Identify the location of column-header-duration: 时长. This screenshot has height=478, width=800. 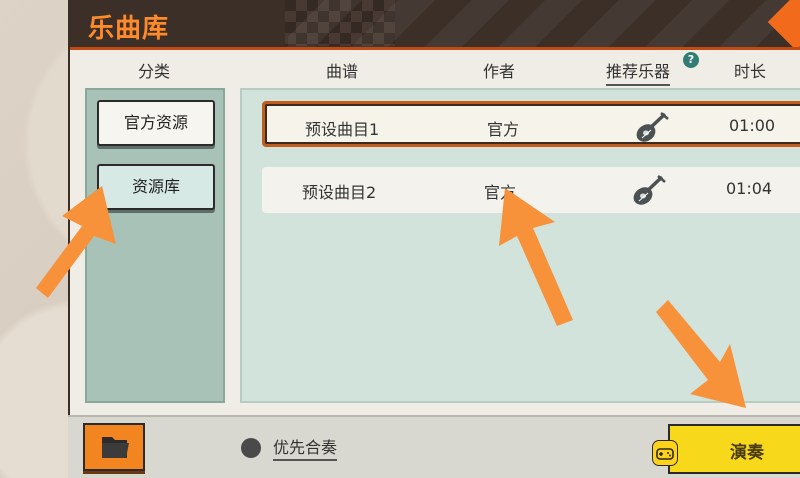
(750, 71).